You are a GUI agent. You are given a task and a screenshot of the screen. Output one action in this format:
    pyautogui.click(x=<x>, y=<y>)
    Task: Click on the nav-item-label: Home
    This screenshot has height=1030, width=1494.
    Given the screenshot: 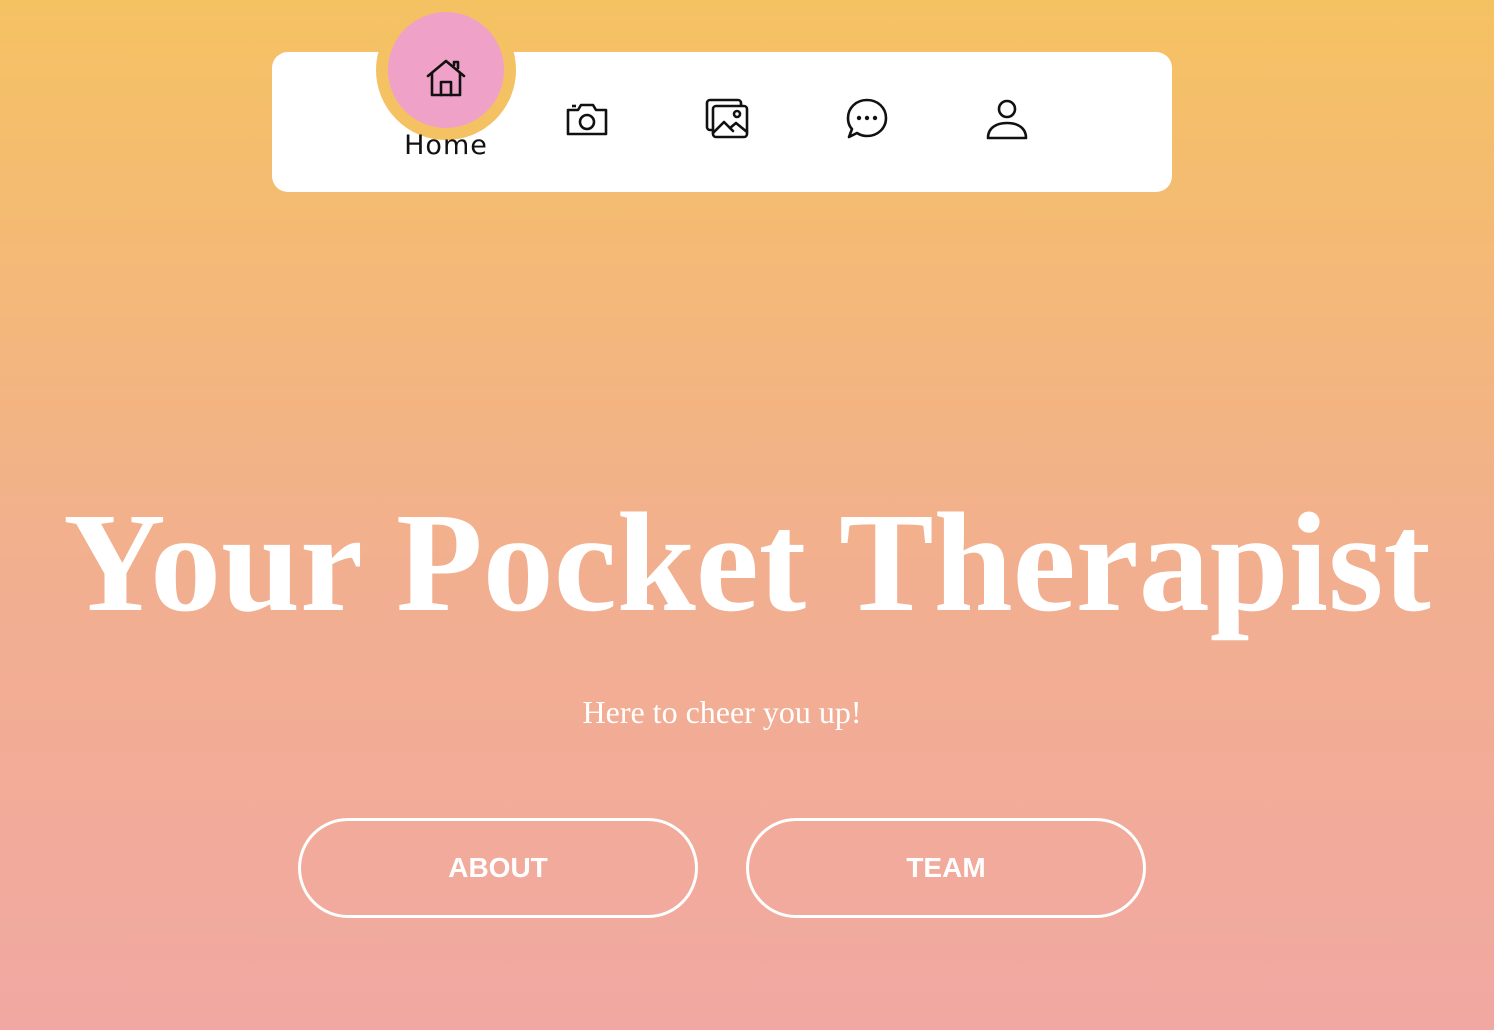 What is the action you would take?
    pyautogui.click(x=446, y=145)
    